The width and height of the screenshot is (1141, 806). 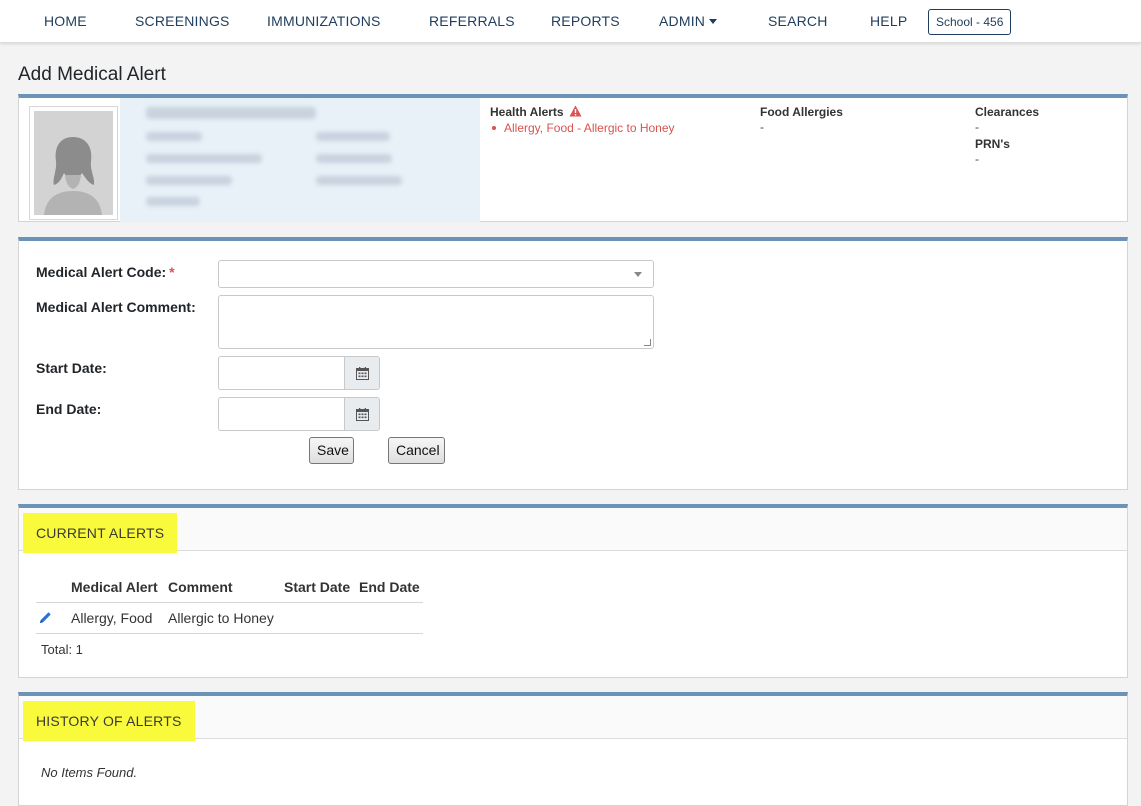 I want to click on required-mark: *, so click(x=172, y=272).